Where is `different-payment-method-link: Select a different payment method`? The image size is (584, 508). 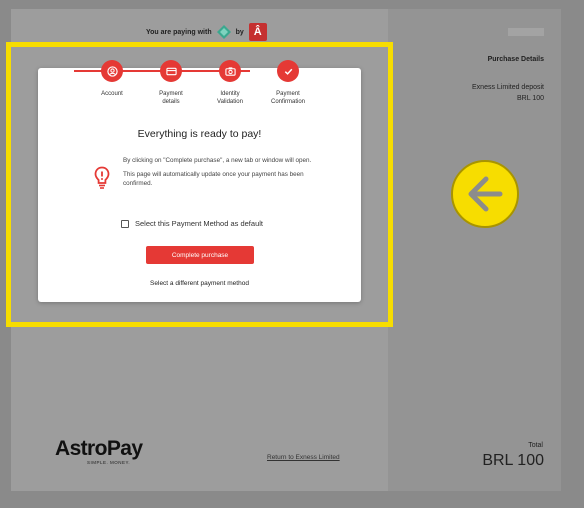
different-payment-method-link: Select a different payment method is located at coordinates (199, 283).